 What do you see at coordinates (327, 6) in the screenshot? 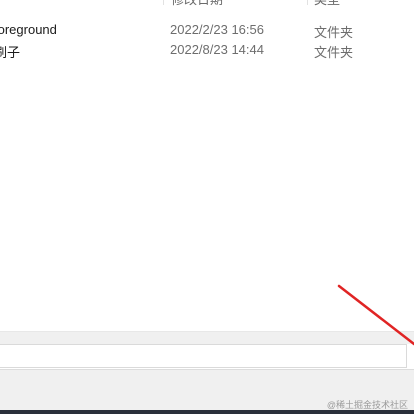
I see `column-header-type: 类型` at bounding box center [327, 6].